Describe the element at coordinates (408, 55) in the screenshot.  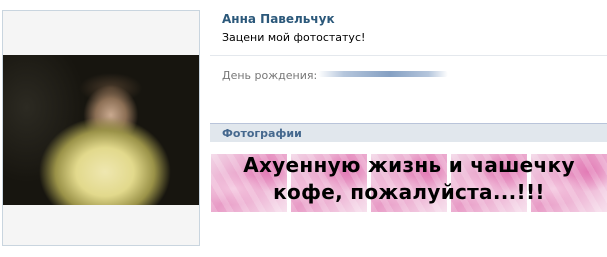
I see `divider` at that location.